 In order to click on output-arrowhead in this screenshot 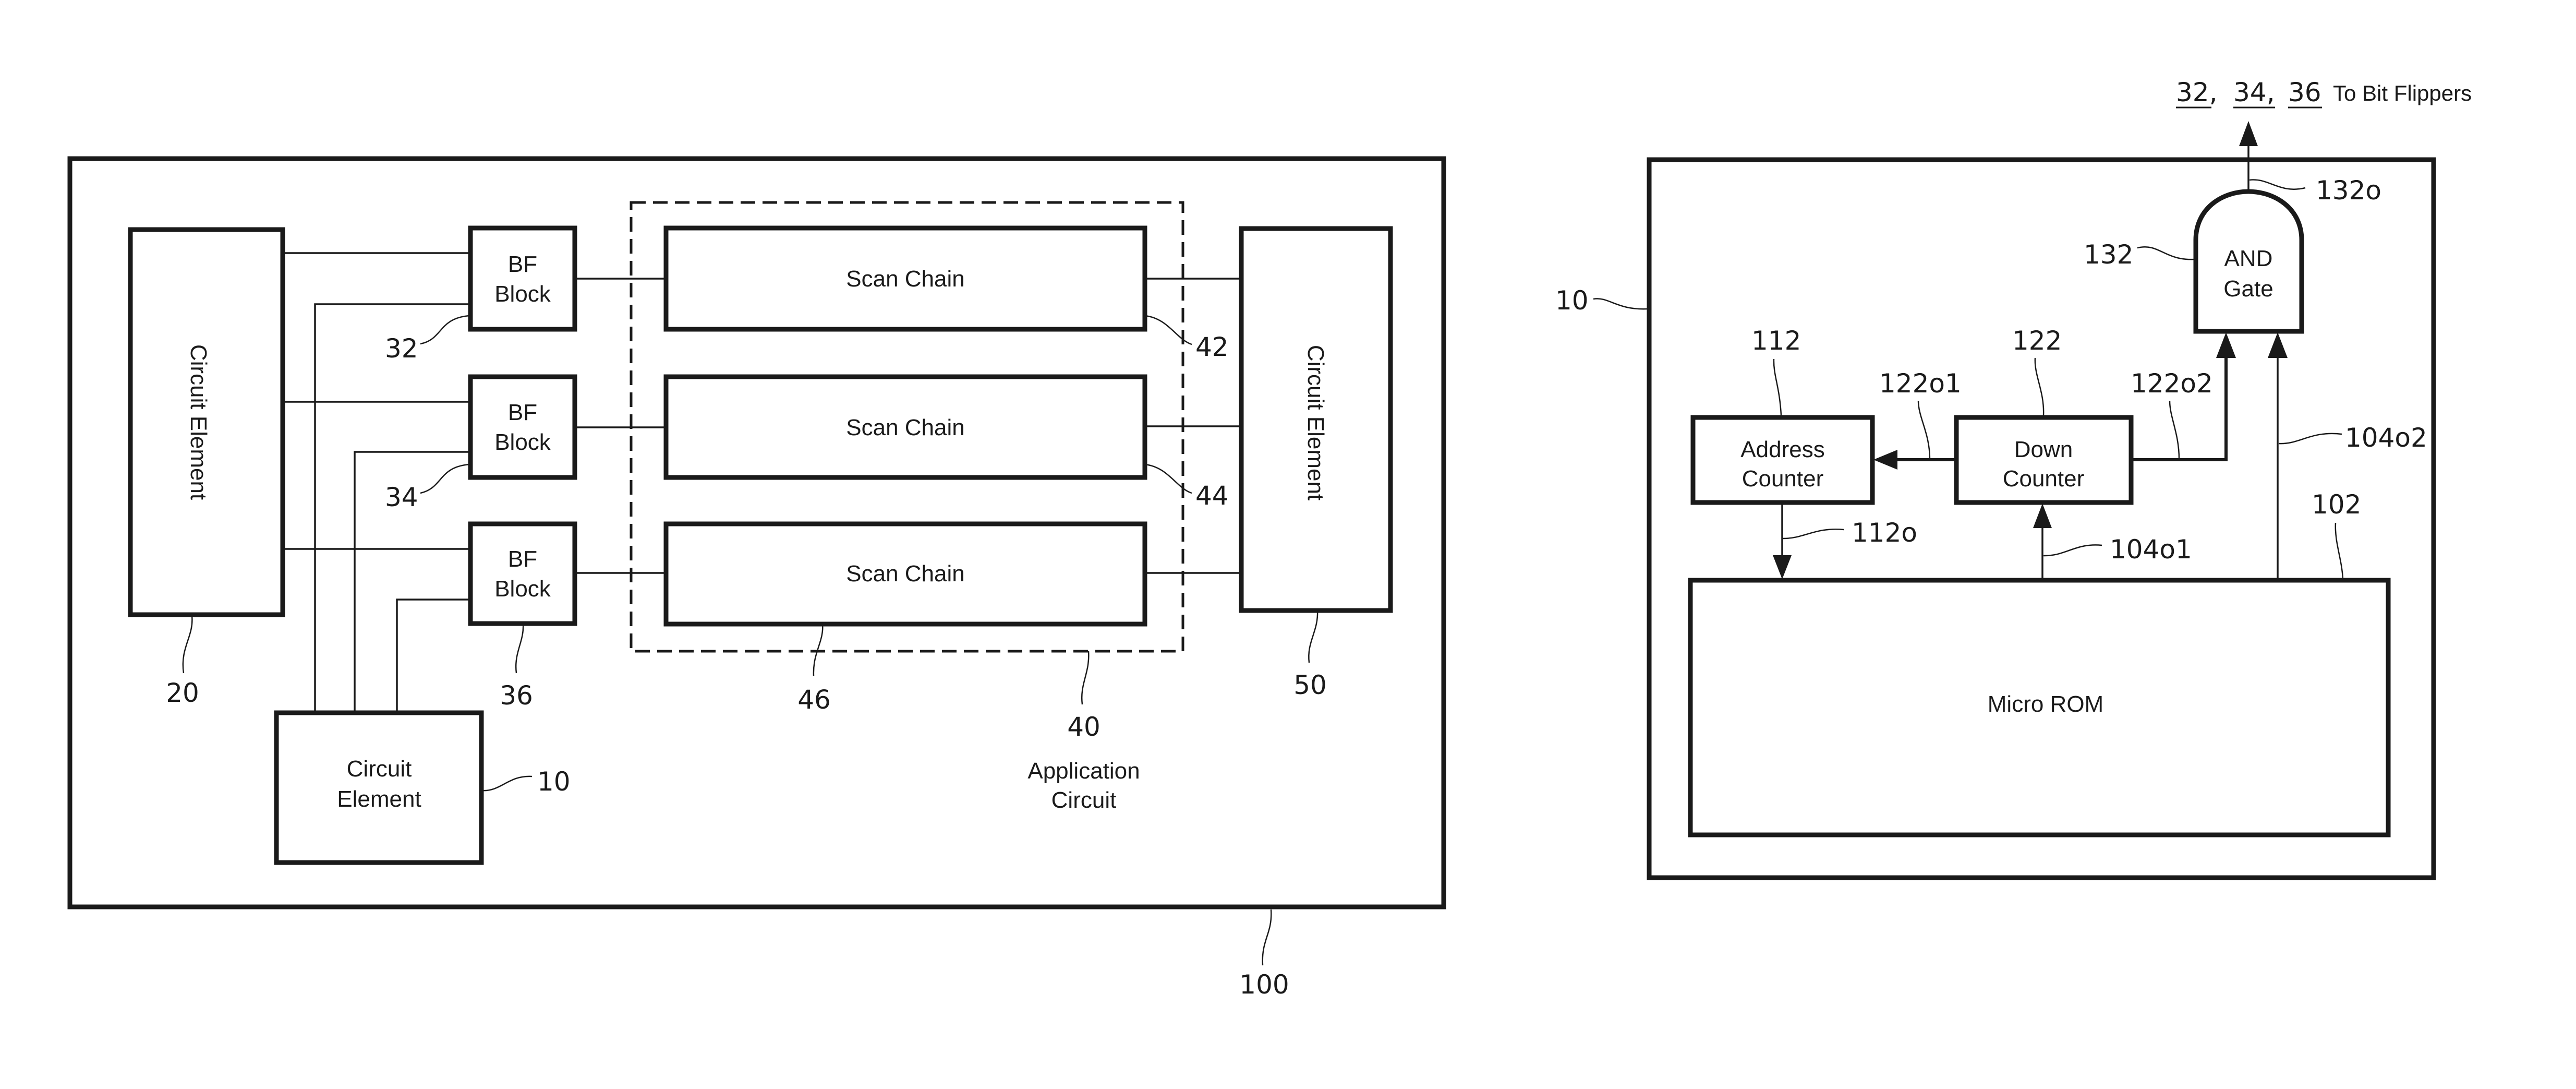, I will do `click(2248, 133)`.